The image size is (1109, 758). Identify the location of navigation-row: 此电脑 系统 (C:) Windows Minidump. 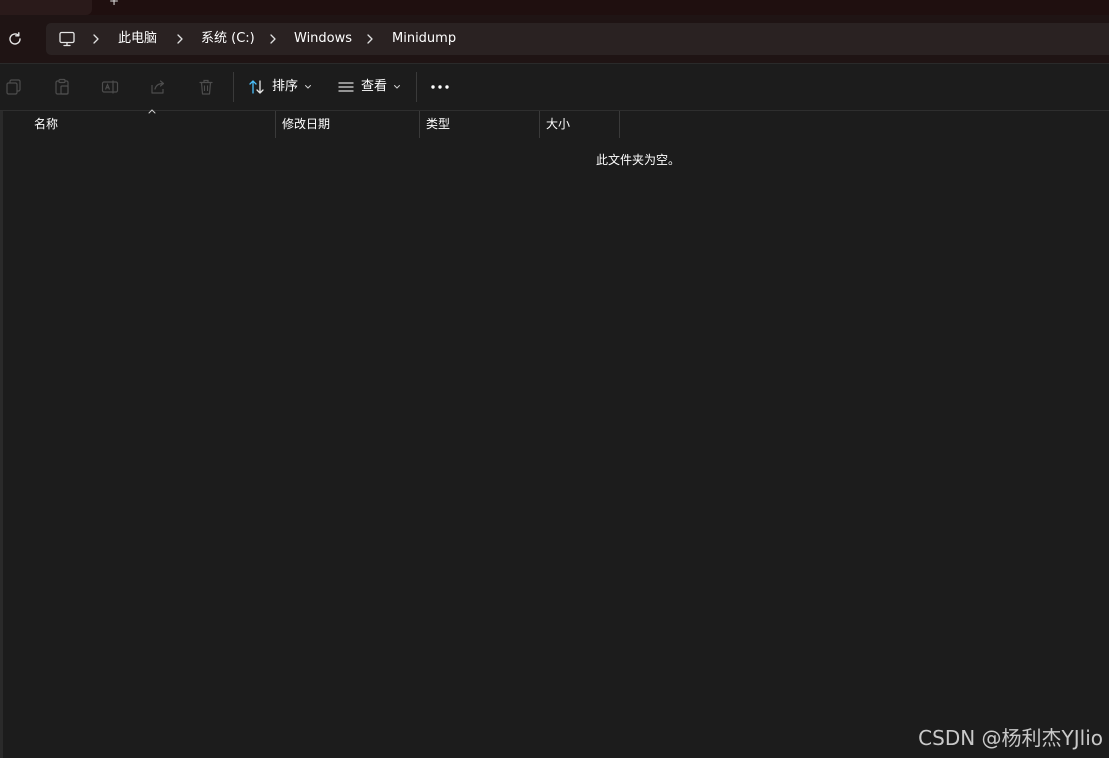
(554, 39).